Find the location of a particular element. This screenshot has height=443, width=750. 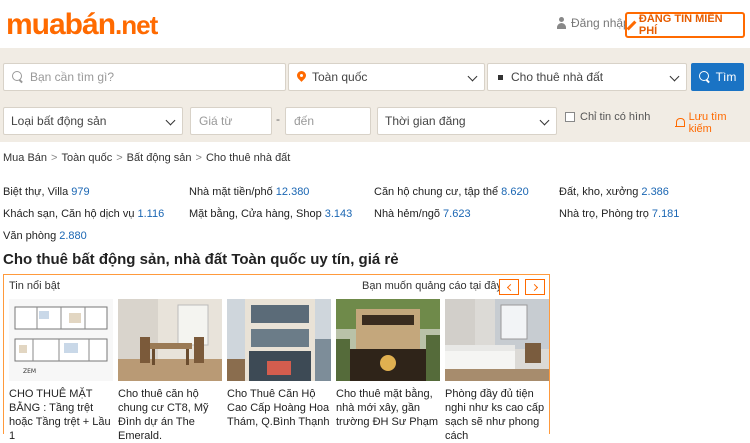

images-only-checkbox: Chỉ tin có hình is located at coordinates (607, 117).